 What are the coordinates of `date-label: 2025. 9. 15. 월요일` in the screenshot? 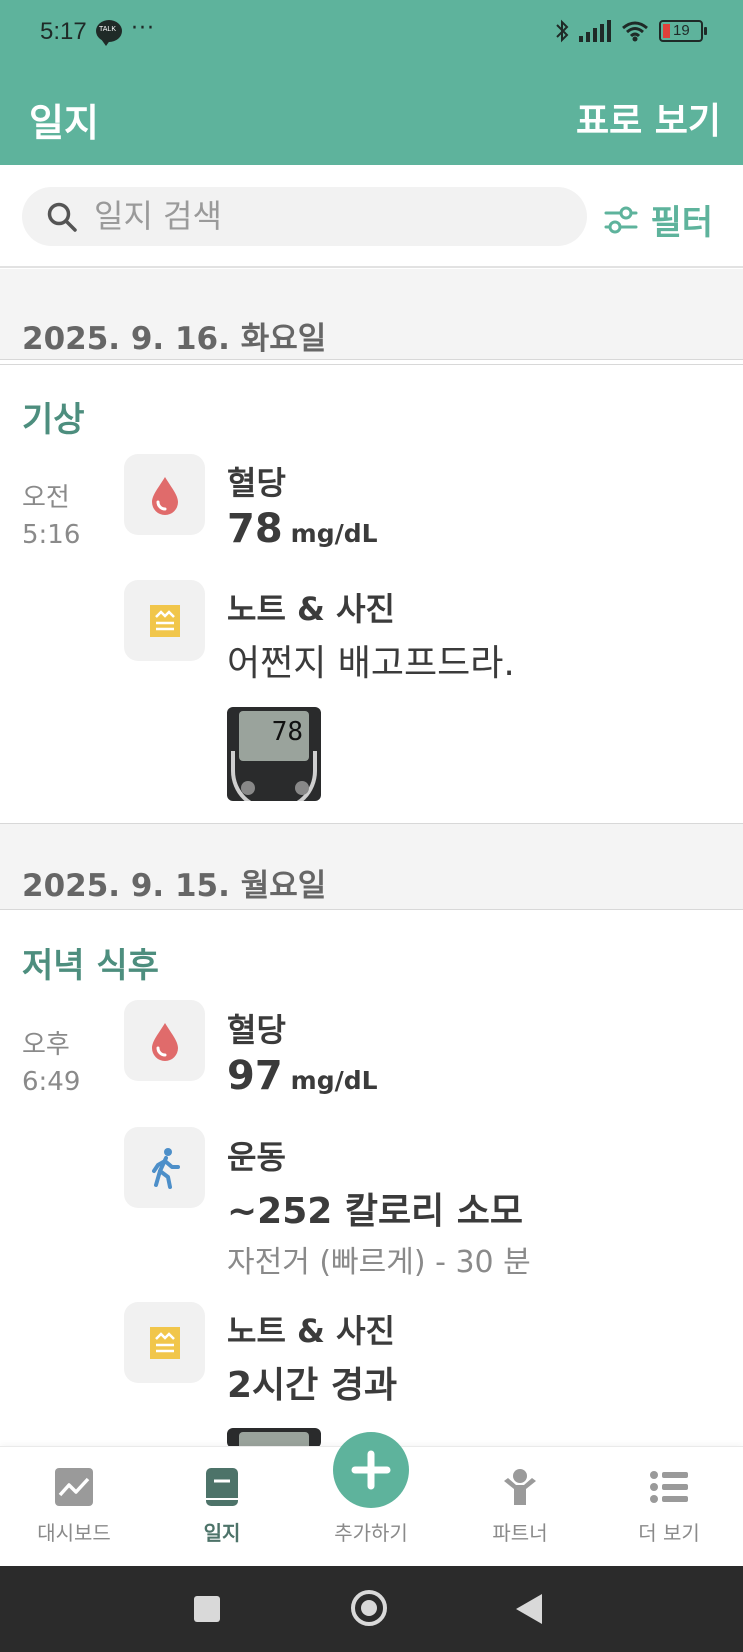 It's located at (174, 886).